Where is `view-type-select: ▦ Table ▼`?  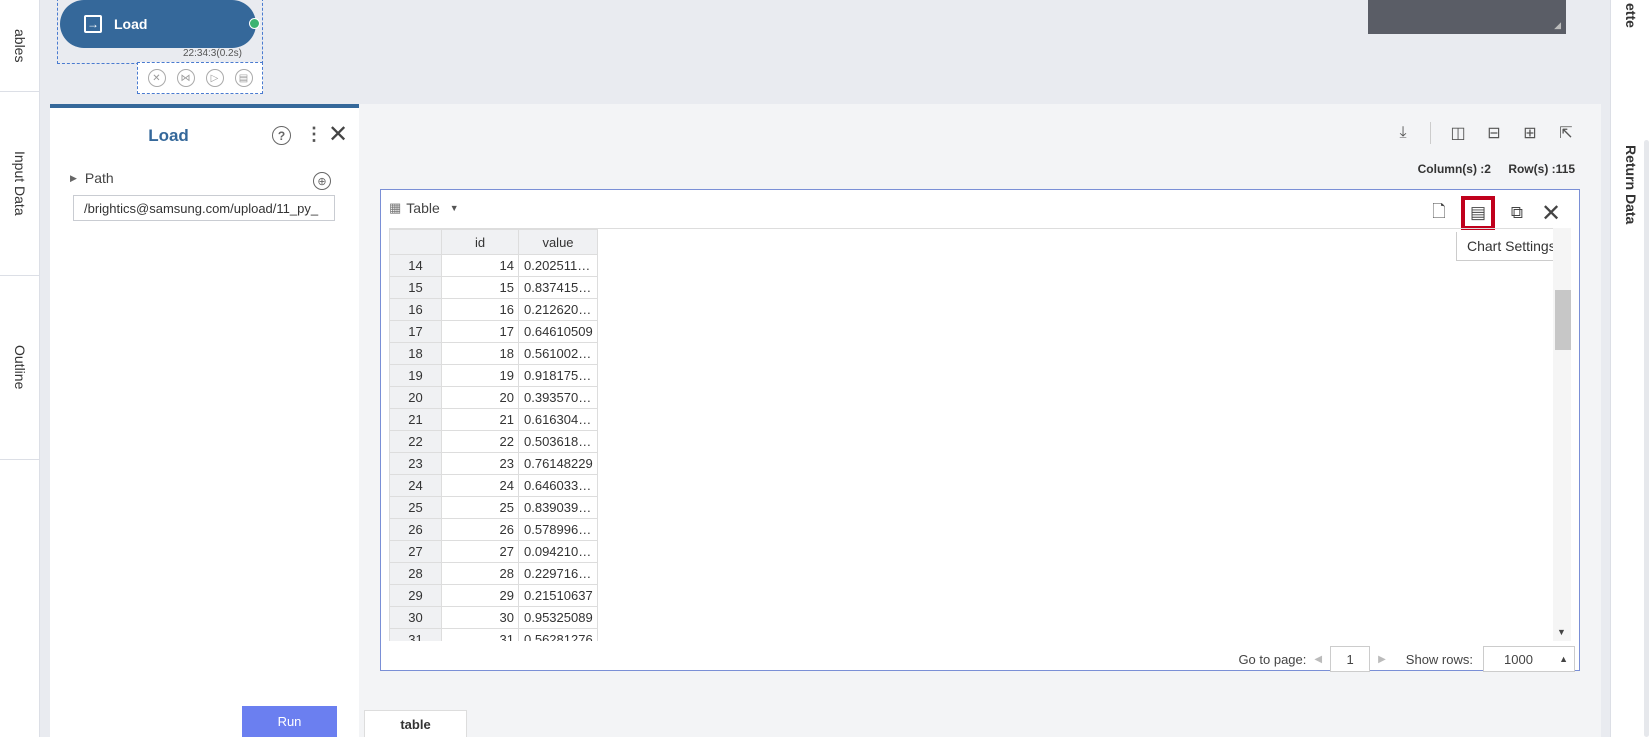
view-type-select: ▦ Table ▼ is located at coordinates (424, 208).